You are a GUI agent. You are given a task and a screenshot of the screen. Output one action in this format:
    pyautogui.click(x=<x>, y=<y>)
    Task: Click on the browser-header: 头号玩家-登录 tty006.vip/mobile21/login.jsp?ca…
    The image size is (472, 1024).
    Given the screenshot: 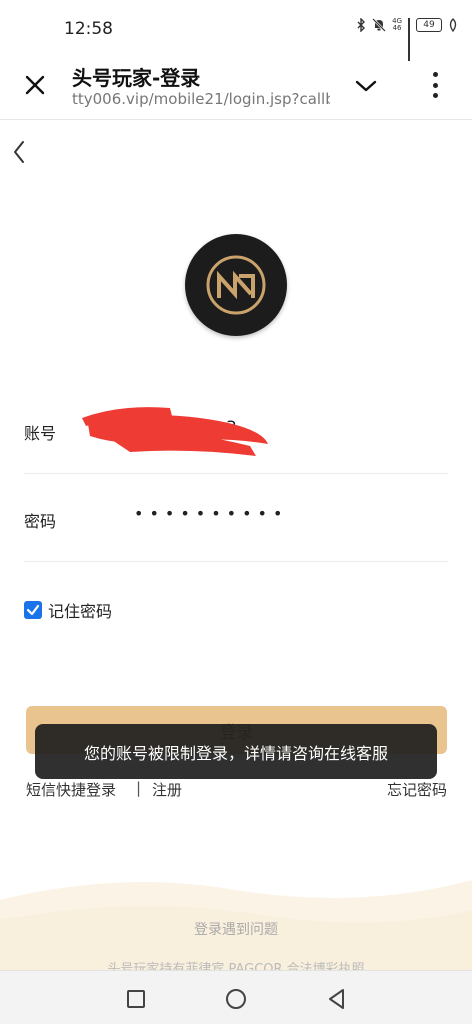 What is the action you would take?
    pyautogui.click(x=236, y=86)
    